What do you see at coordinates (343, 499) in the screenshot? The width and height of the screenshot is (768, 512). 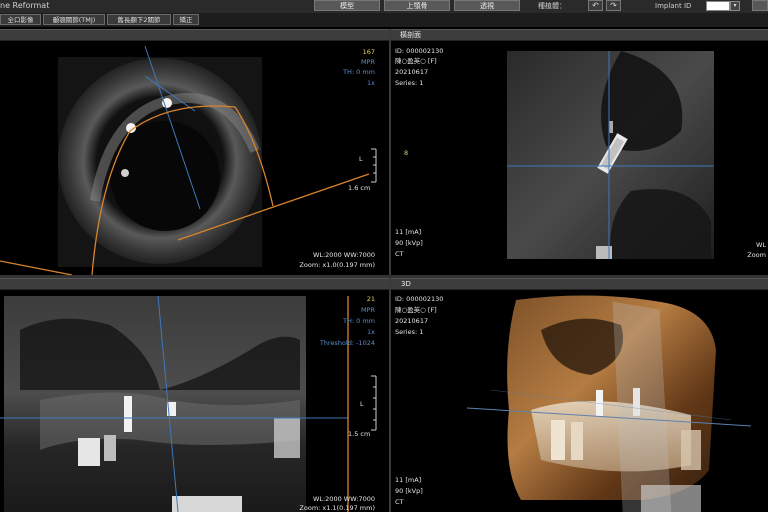 I see `pano-window-level: WL:2000 WW:7000` at bounding box center [343, 499].